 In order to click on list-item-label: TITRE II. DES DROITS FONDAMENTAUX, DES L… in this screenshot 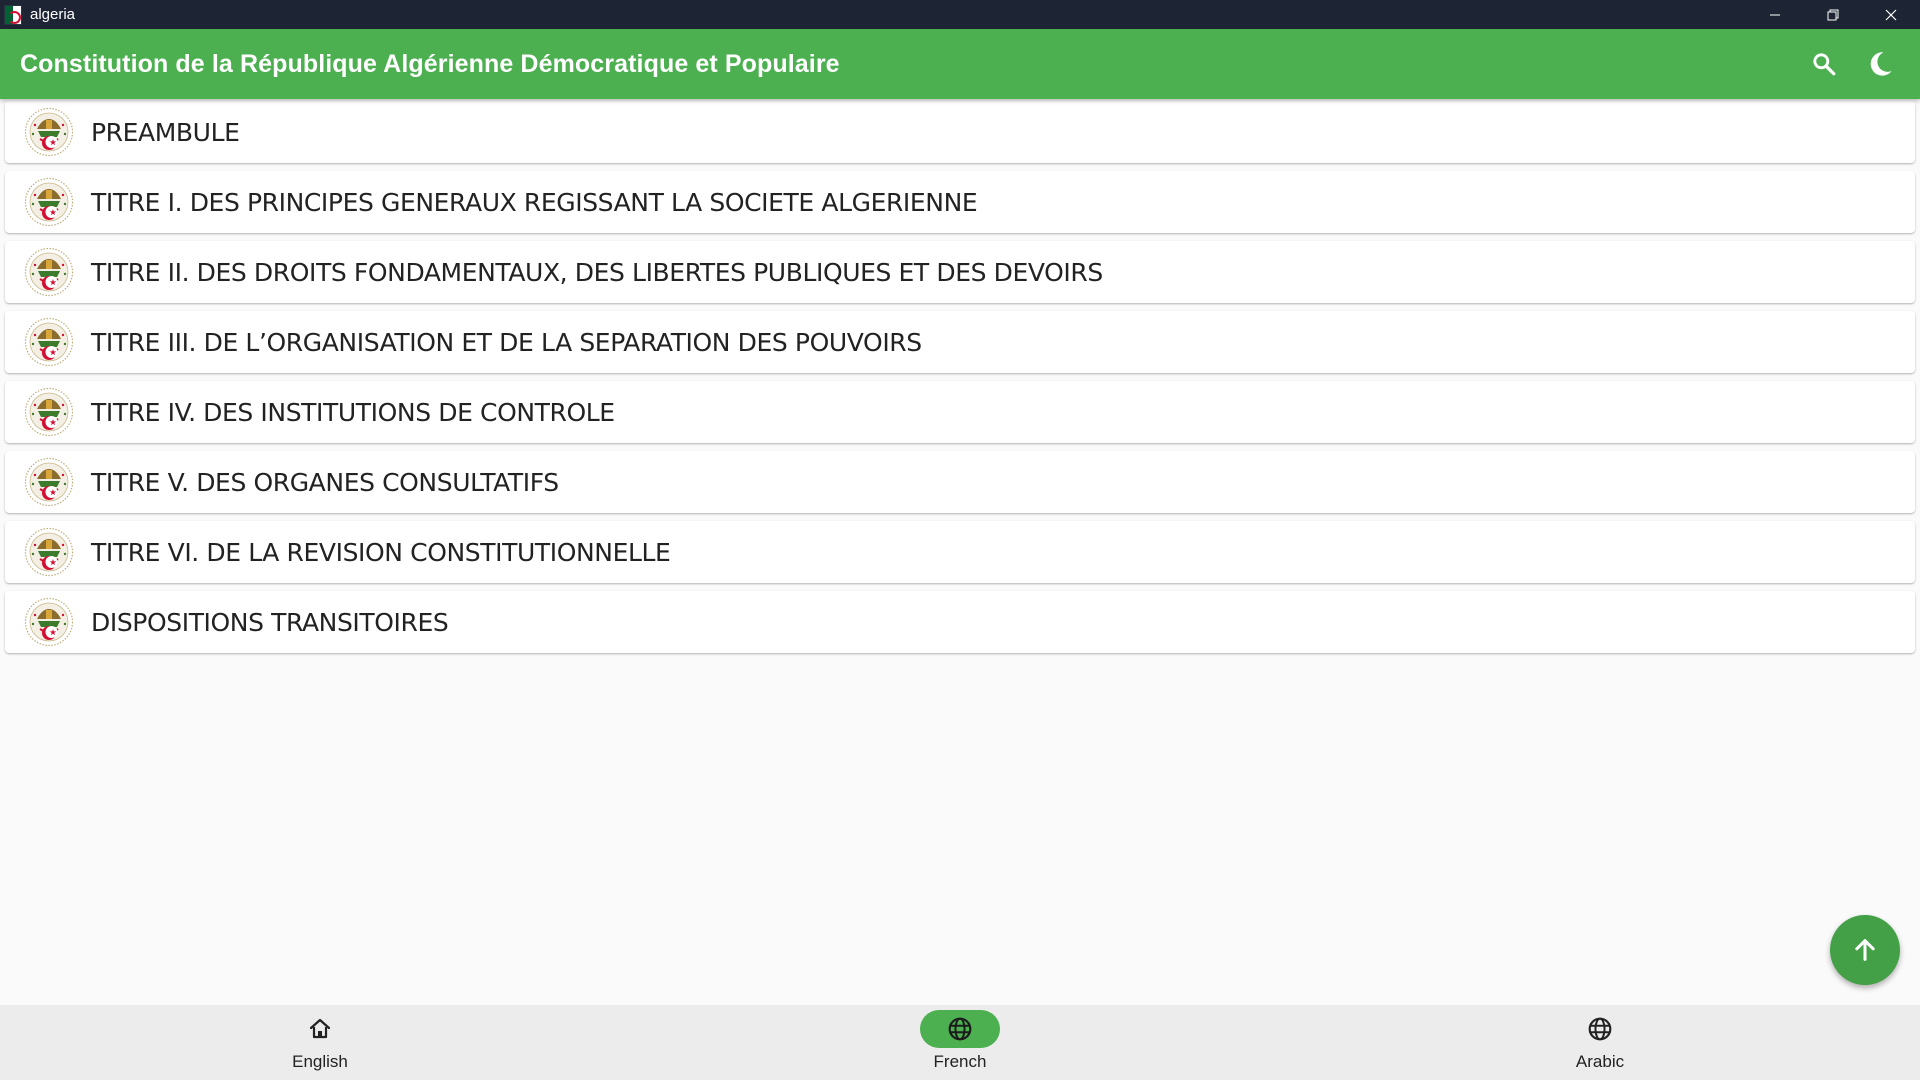, I will do `click(597, 272)`.